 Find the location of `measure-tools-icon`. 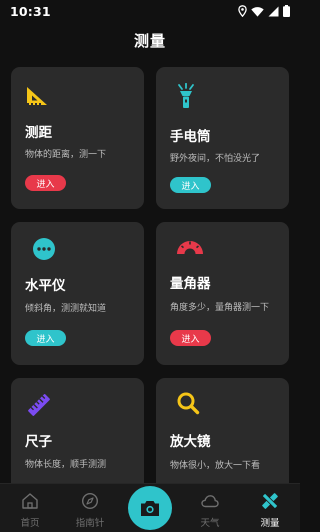

measure-tools-icon is located at coordinates (270, 501).